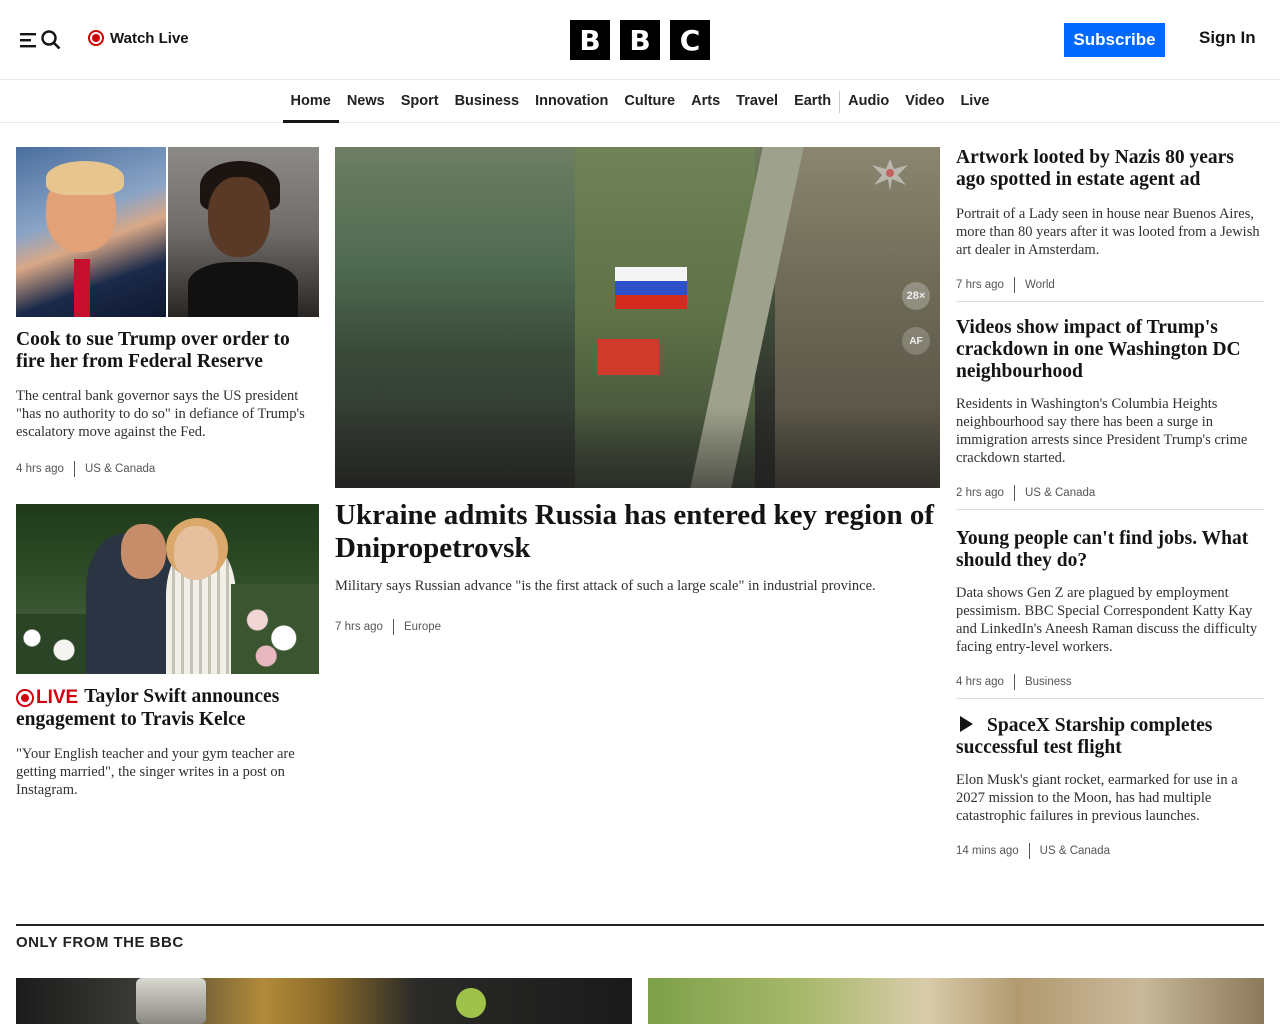 The image size is (1280, 1024). What do you see at coordinates (57, 697) in the screenshot?
I see `live-badge-text: LIVE` at bounding box center [57, 697].